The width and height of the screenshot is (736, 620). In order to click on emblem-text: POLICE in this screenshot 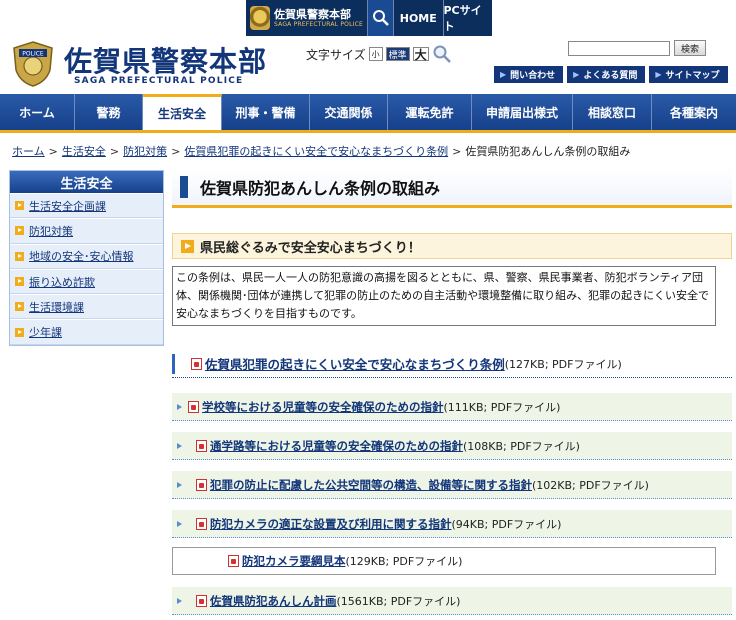, I will do `click(33, 54)`.